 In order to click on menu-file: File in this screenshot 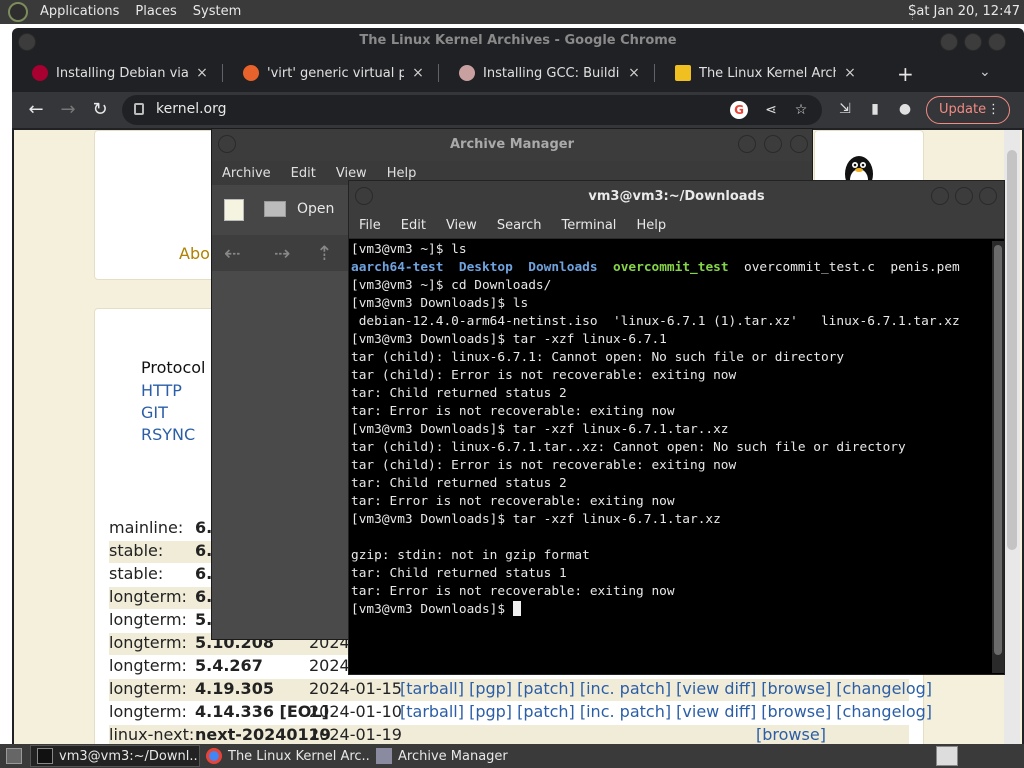, I will do `click(370, 225)`.